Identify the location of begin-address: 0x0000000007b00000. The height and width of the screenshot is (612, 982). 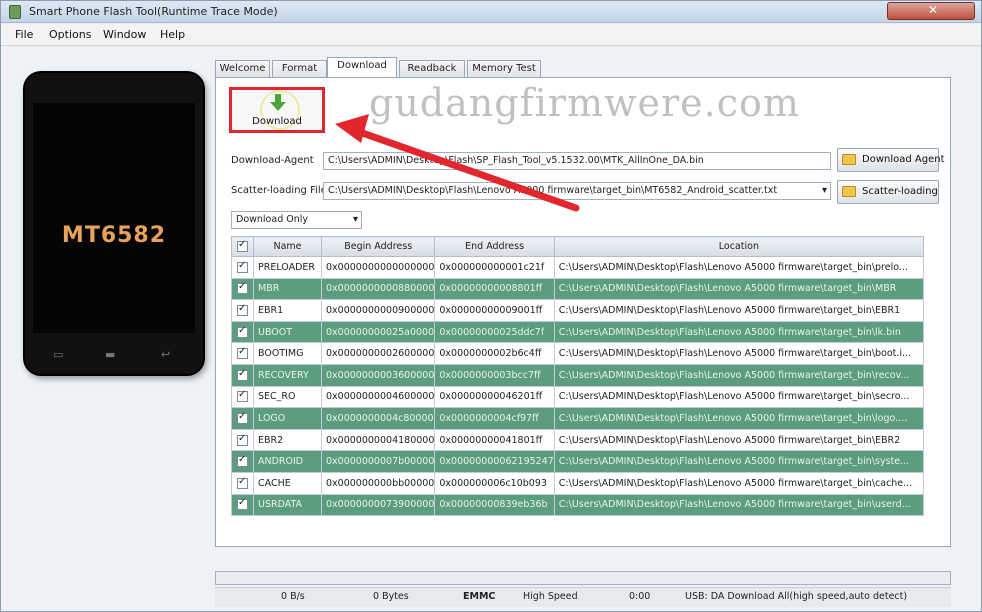
(378, 461).